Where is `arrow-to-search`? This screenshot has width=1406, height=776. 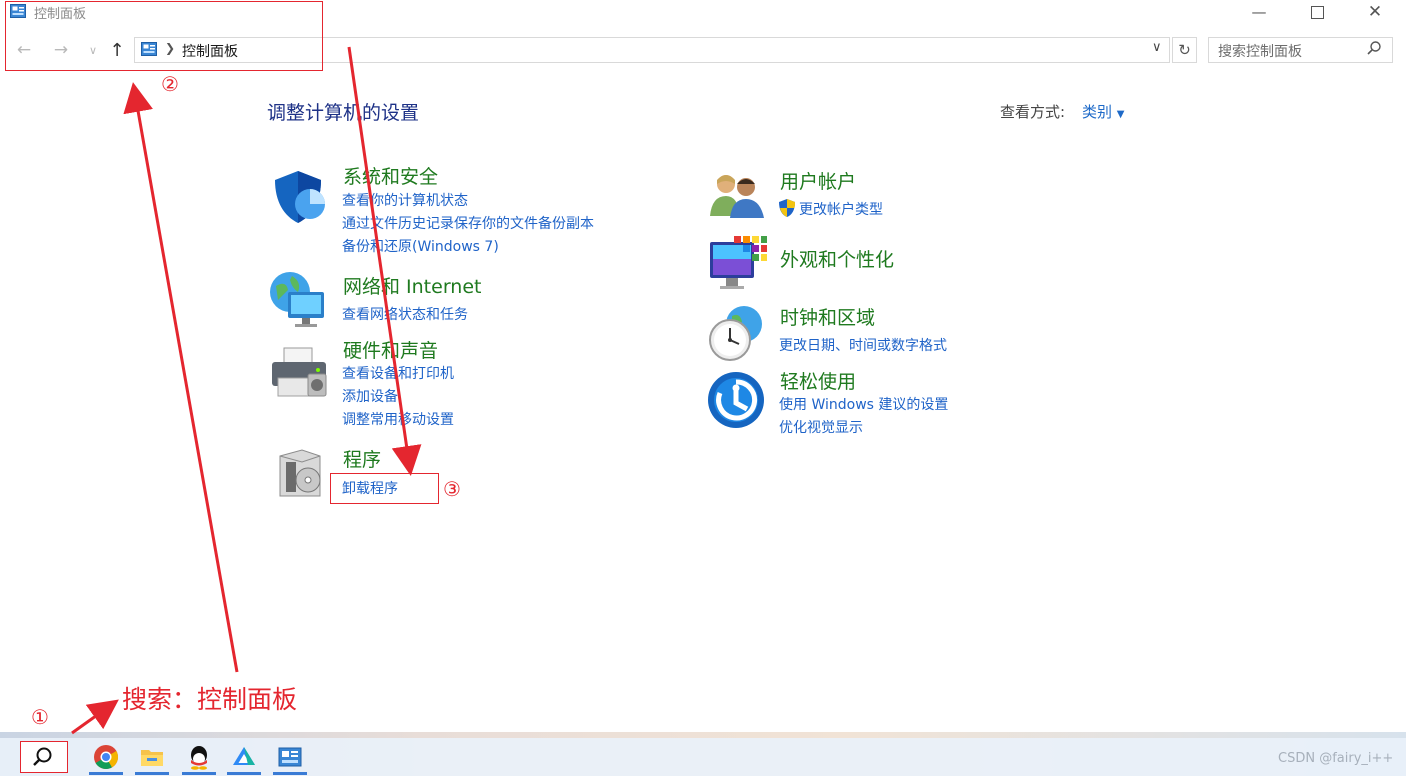 arrow-to-search is located at coordinates (95, 717).